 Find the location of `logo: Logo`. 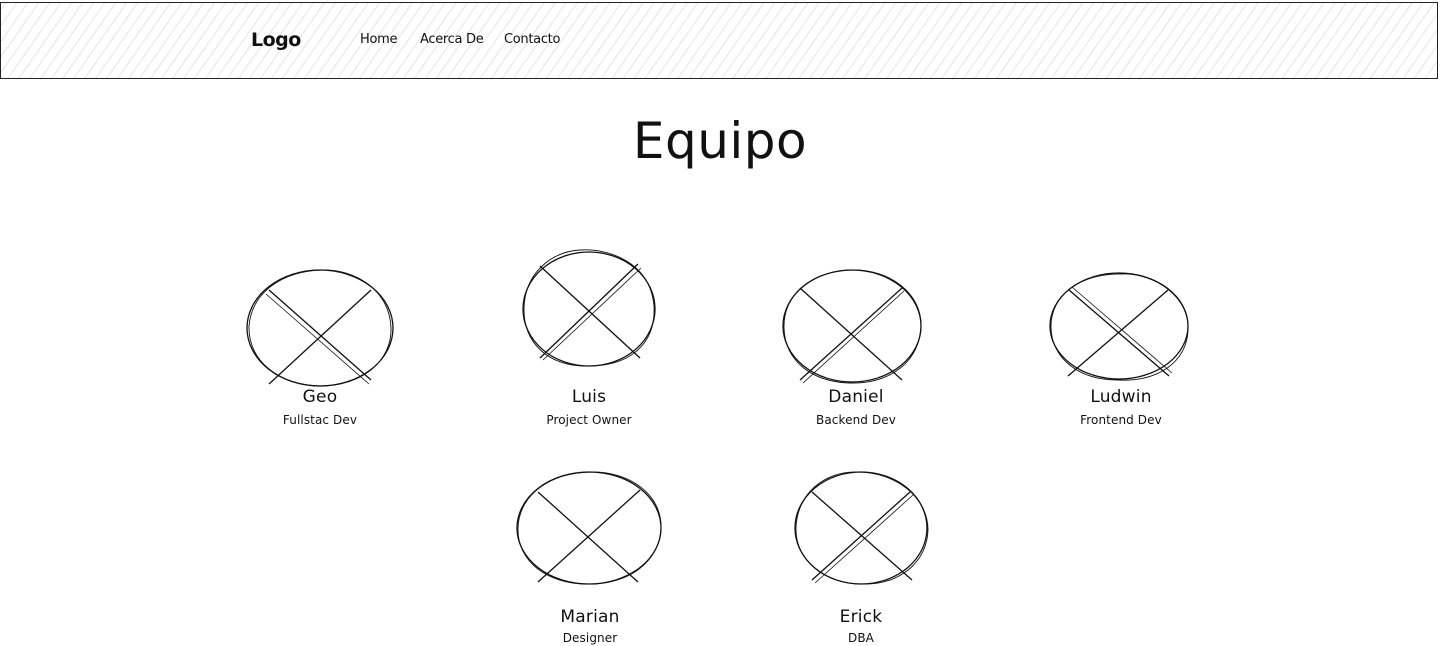

logo: Logo is located at coordinates (276, 40).